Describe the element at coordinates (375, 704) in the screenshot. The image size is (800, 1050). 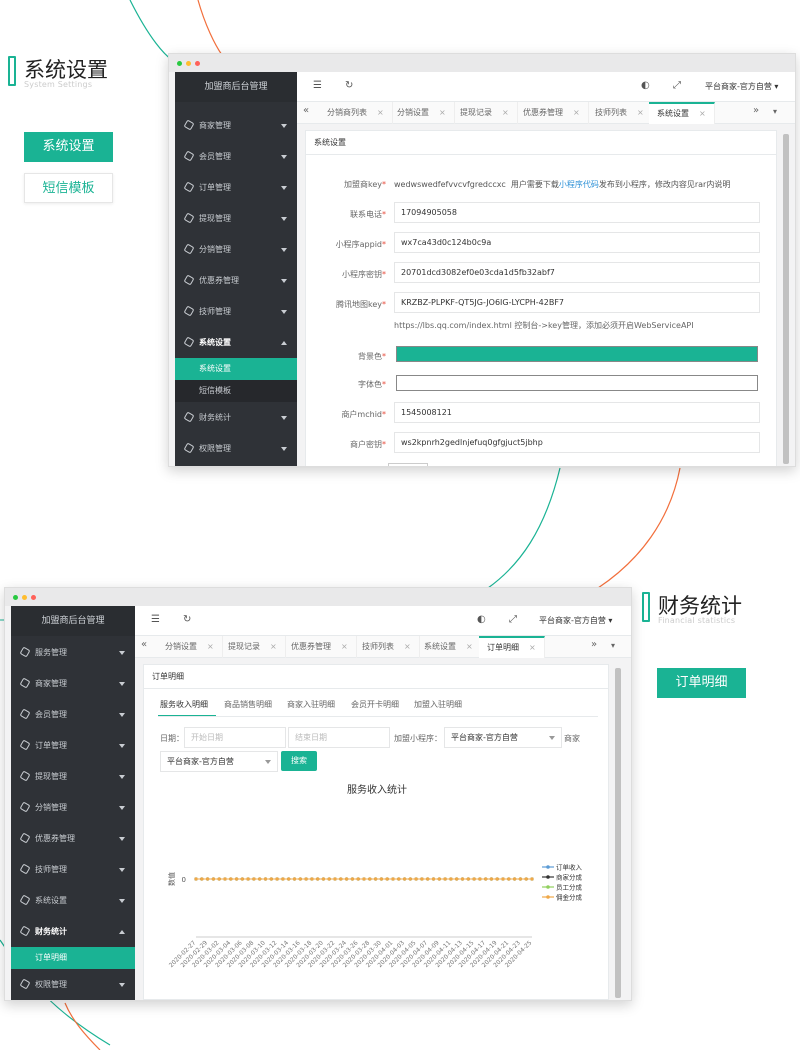
I see `subtab-member-card: 会员开卡明细` at that location.